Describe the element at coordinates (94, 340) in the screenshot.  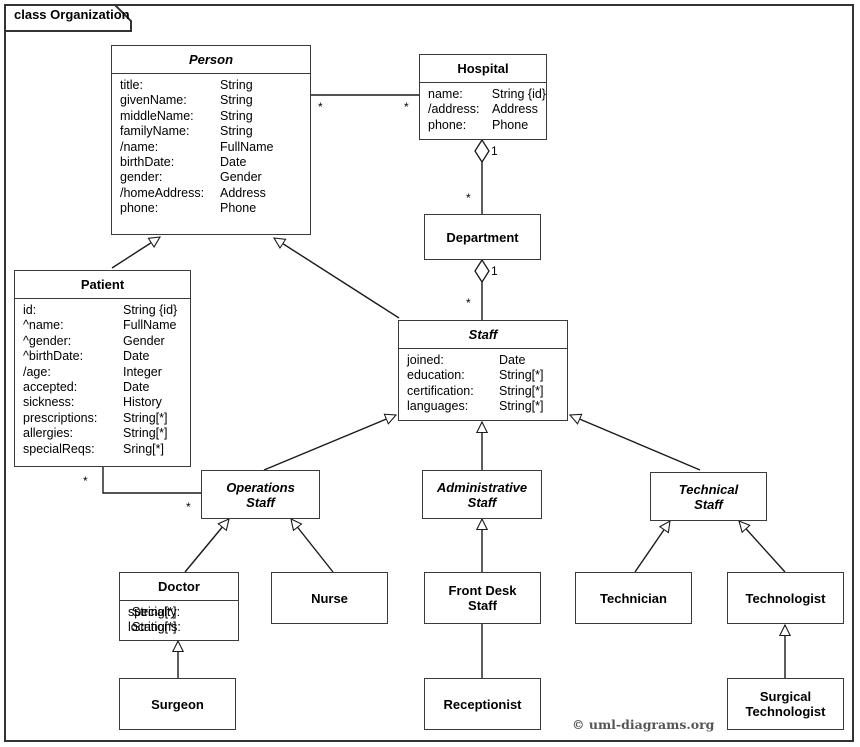
I see `attribute-row: ^gender: Gender` at that location.